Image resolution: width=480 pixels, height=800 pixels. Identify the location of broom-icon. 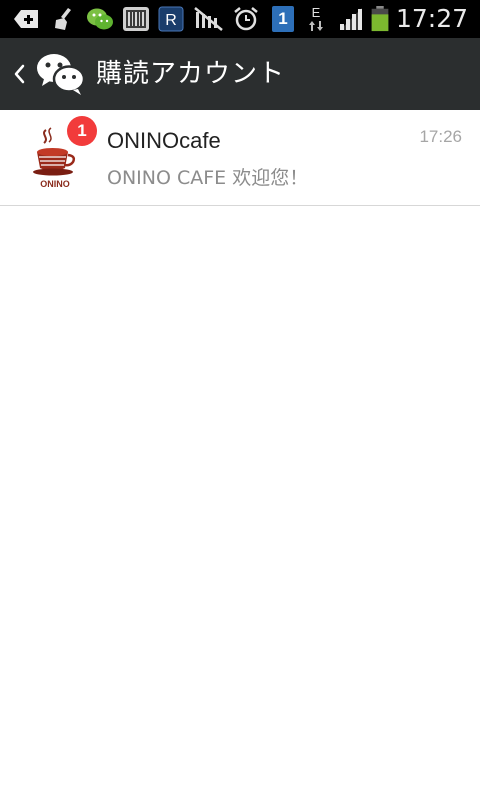
(63, 19).